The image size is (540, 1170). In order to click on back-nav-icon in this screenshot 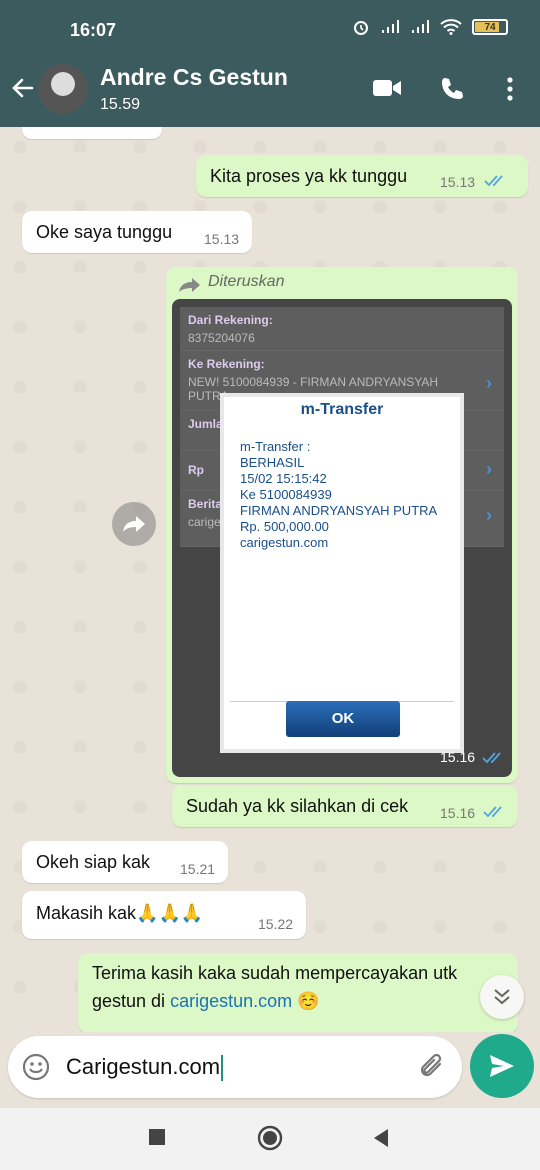, I will do `click(381, 1138)`.